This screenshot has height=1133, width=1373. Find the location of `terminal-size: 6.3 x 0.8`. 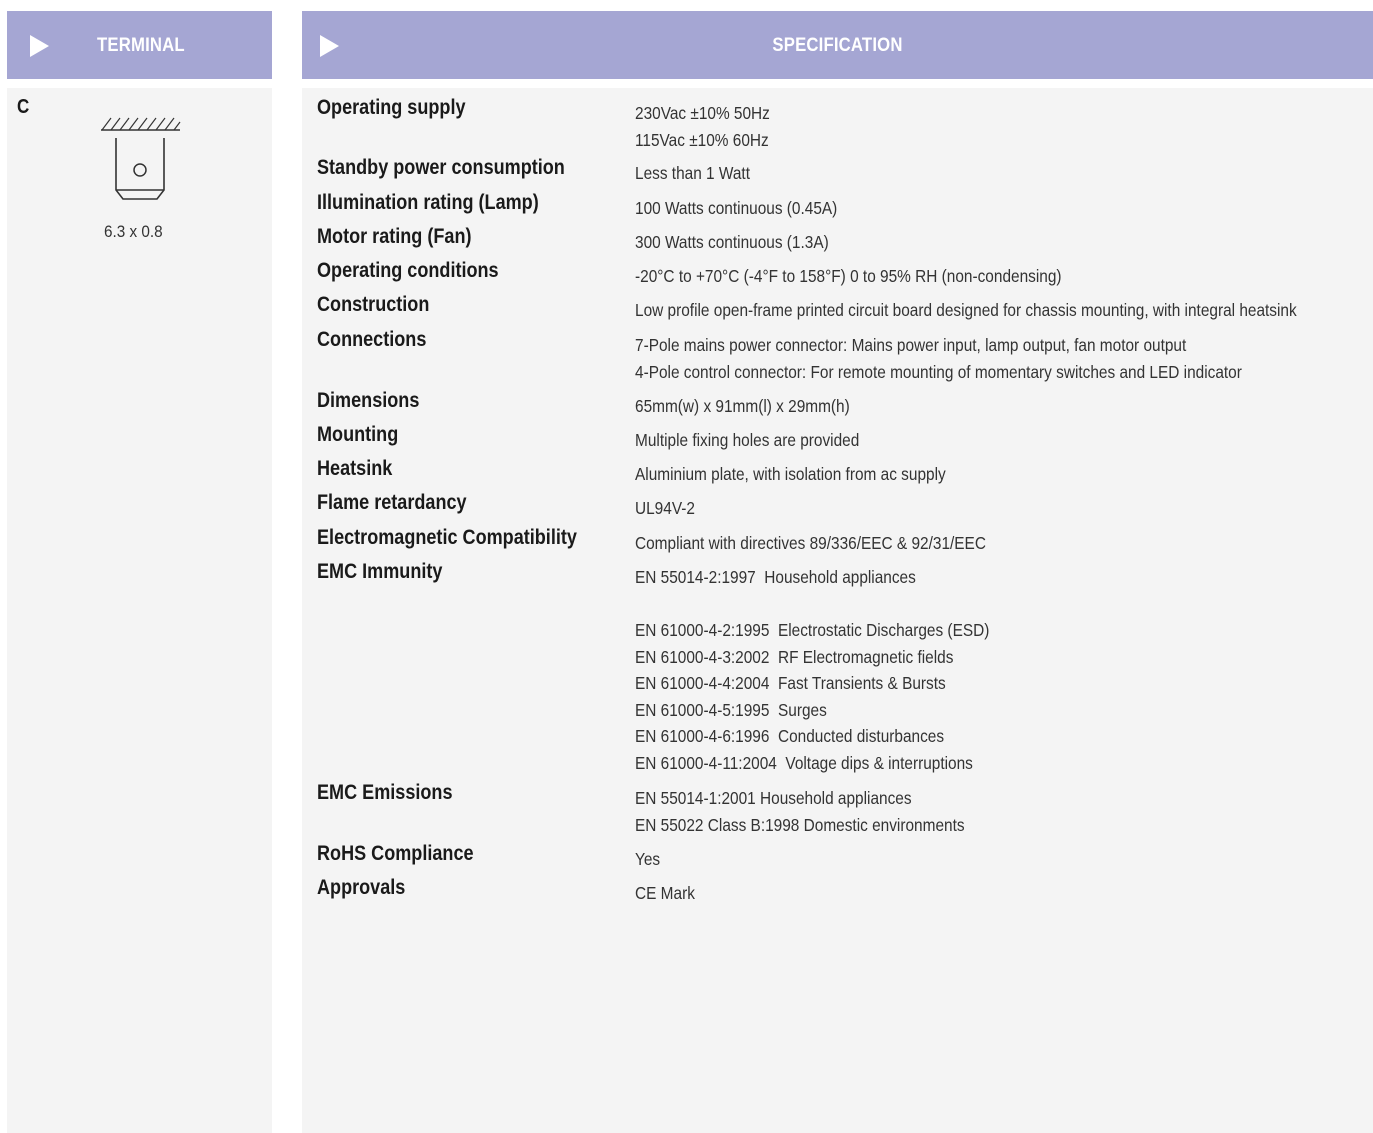

terminal-size: 6.3 x 0.8 is located at coordinates (133, 231).